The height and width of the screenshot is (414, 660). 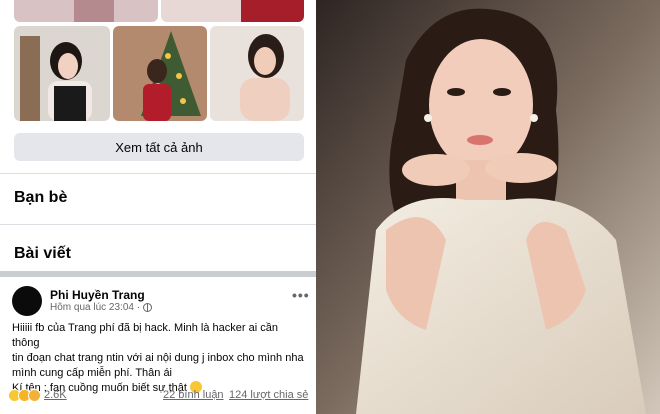 I want to click on post-meta: Hôm qua lúc 23:04 ·, so click(x=101, y=307).